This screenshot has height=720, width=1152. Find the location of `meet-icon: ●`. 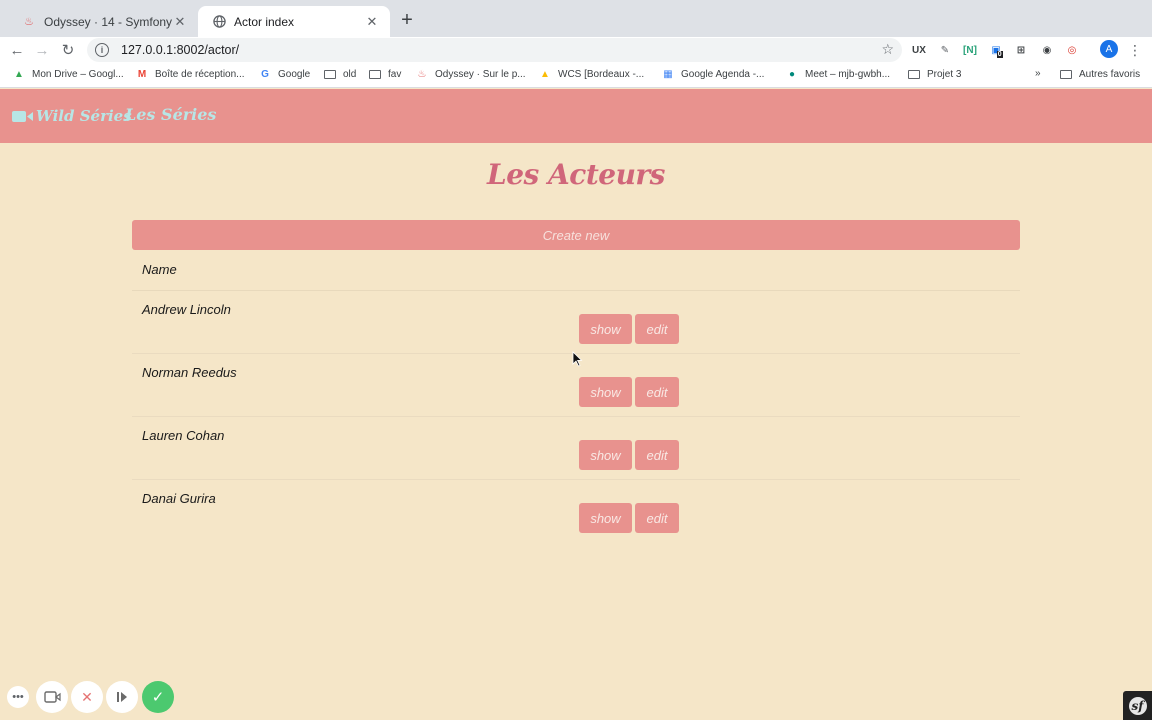

meet-icon: ● is located at coordinates (792, 74).